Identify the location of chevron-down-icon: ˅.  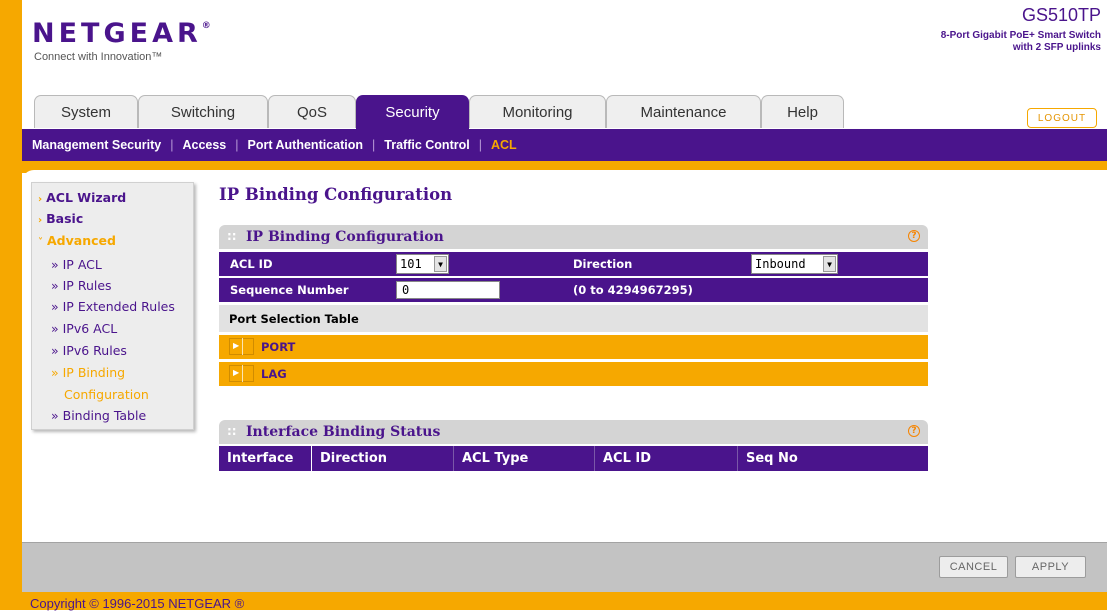
(40, 242).